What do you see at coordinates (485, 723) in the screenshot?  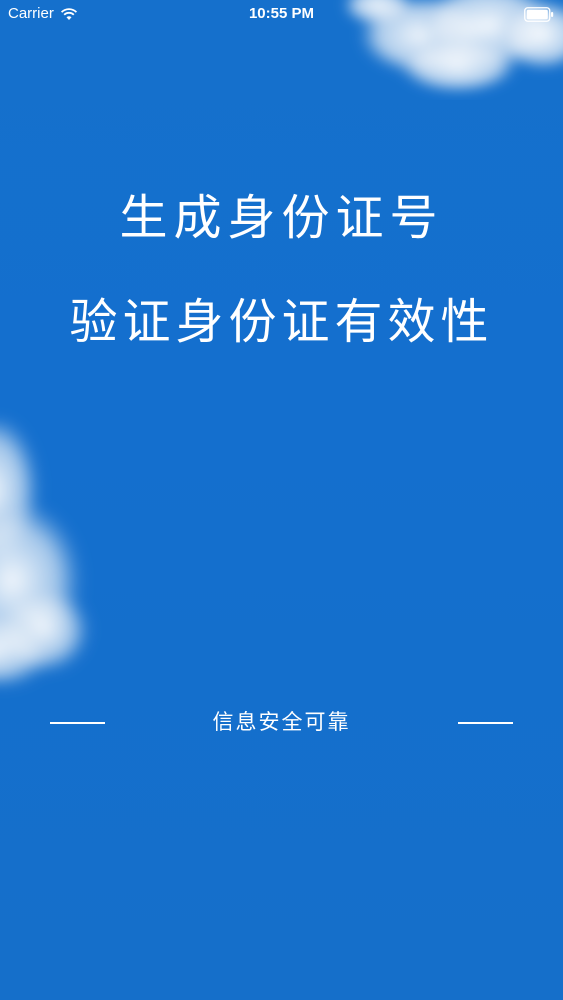 I see `divider-right` at bounding box center [485, 723].